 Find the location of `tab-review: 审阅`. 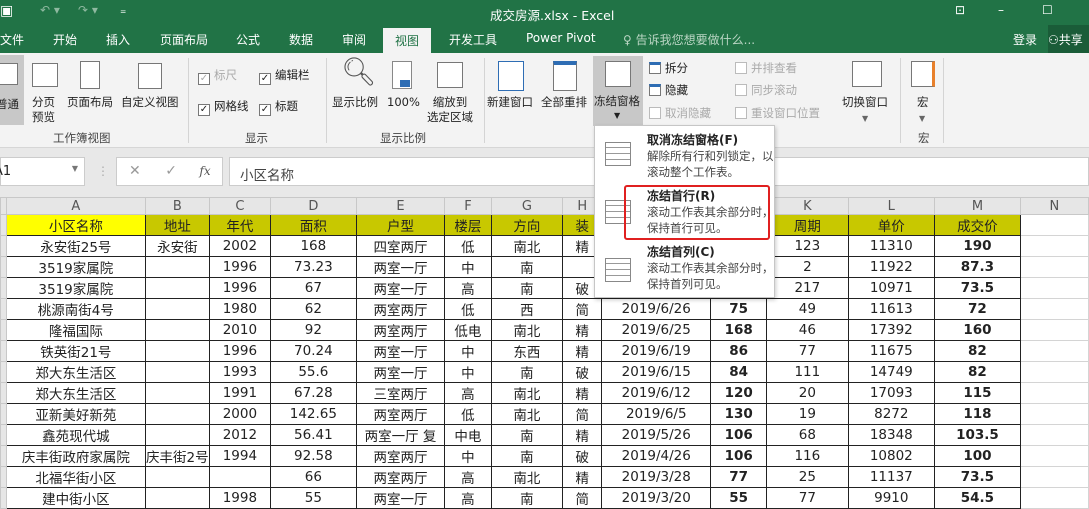

tab-review: 审阅 is located at coordinates (354, 39).